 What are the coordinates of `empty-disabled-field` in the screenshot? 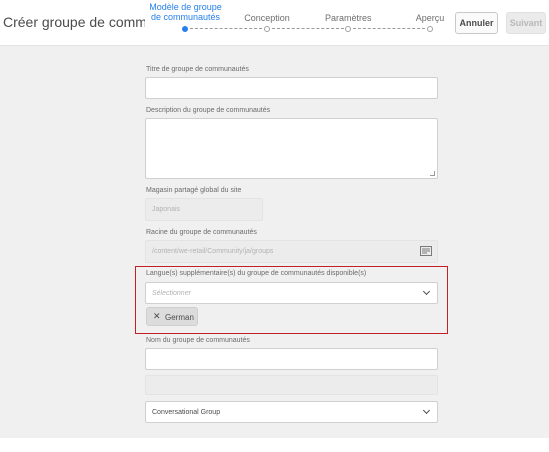 It's located at (291, 385).